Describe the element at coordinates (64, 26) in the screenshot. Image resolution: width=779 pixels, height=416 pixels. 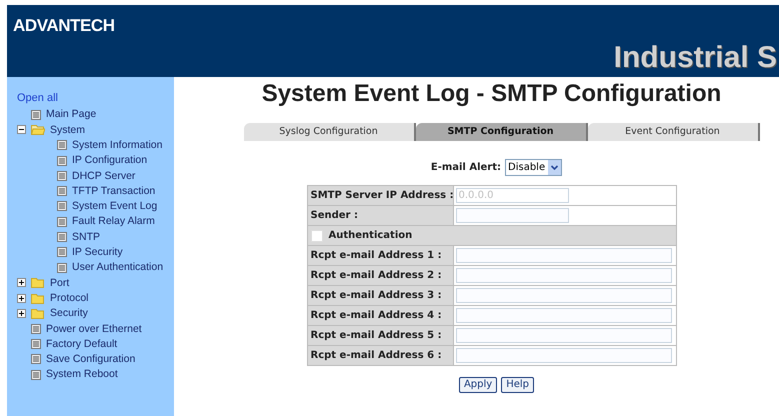
I see `logo: ADVANTECH` at that location.